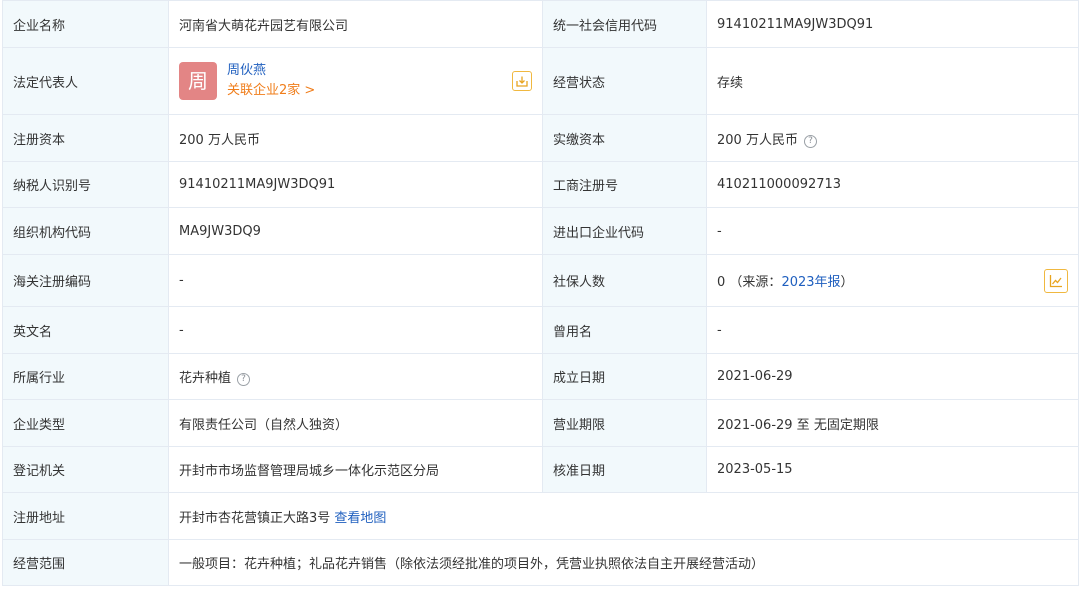 This screenshot has height=590, width=1079. I want to click on value-legal-rep: 周 周伙燕 关联企业2家 >, so click(355, 81).